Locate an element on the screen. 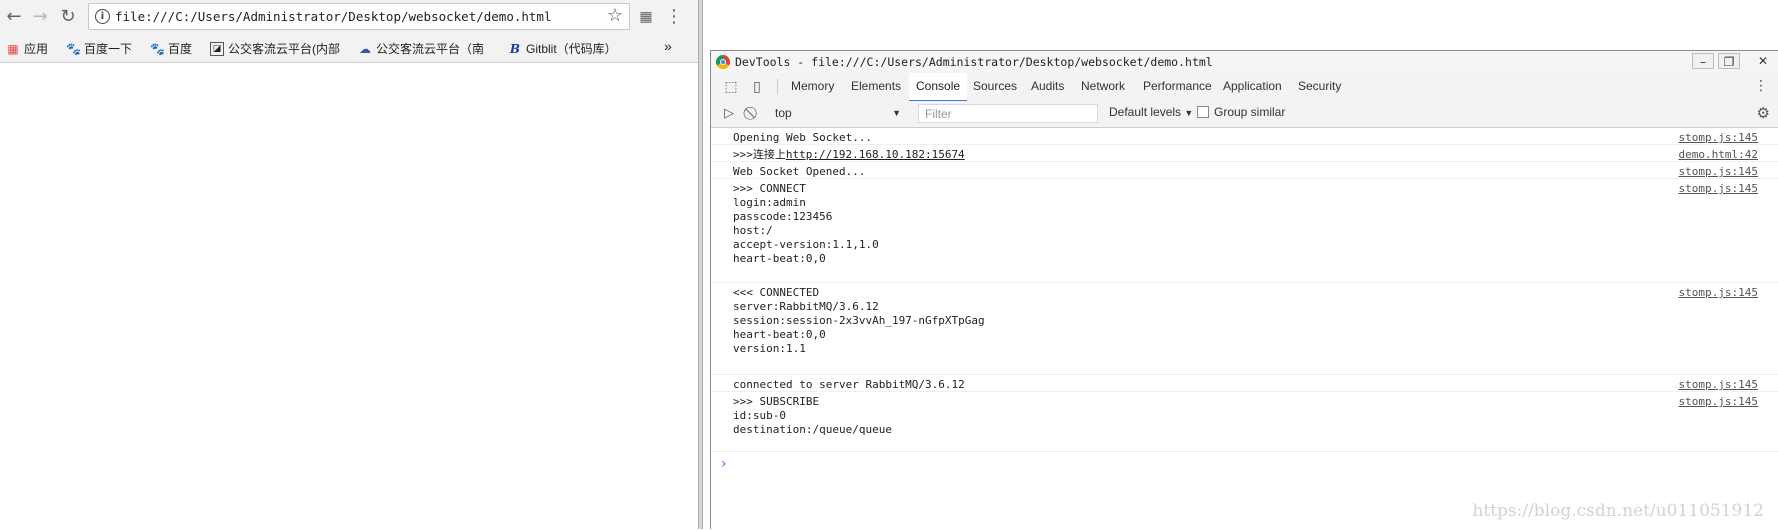 The image size is (1778, 530). tab-network: Network is located at coordinates (1103, 86).